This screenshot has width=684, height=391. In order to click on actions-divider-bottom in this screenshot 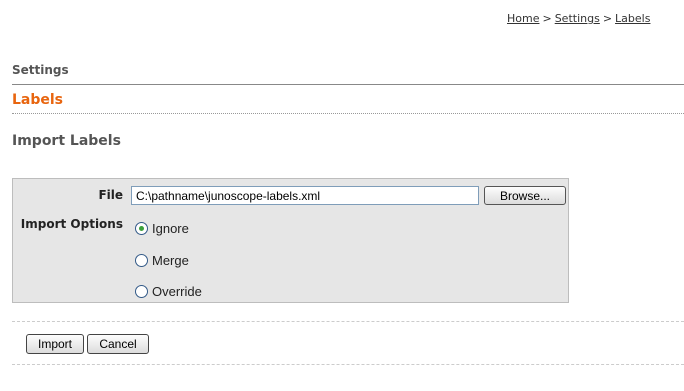, I will do `click(348, 364)`.